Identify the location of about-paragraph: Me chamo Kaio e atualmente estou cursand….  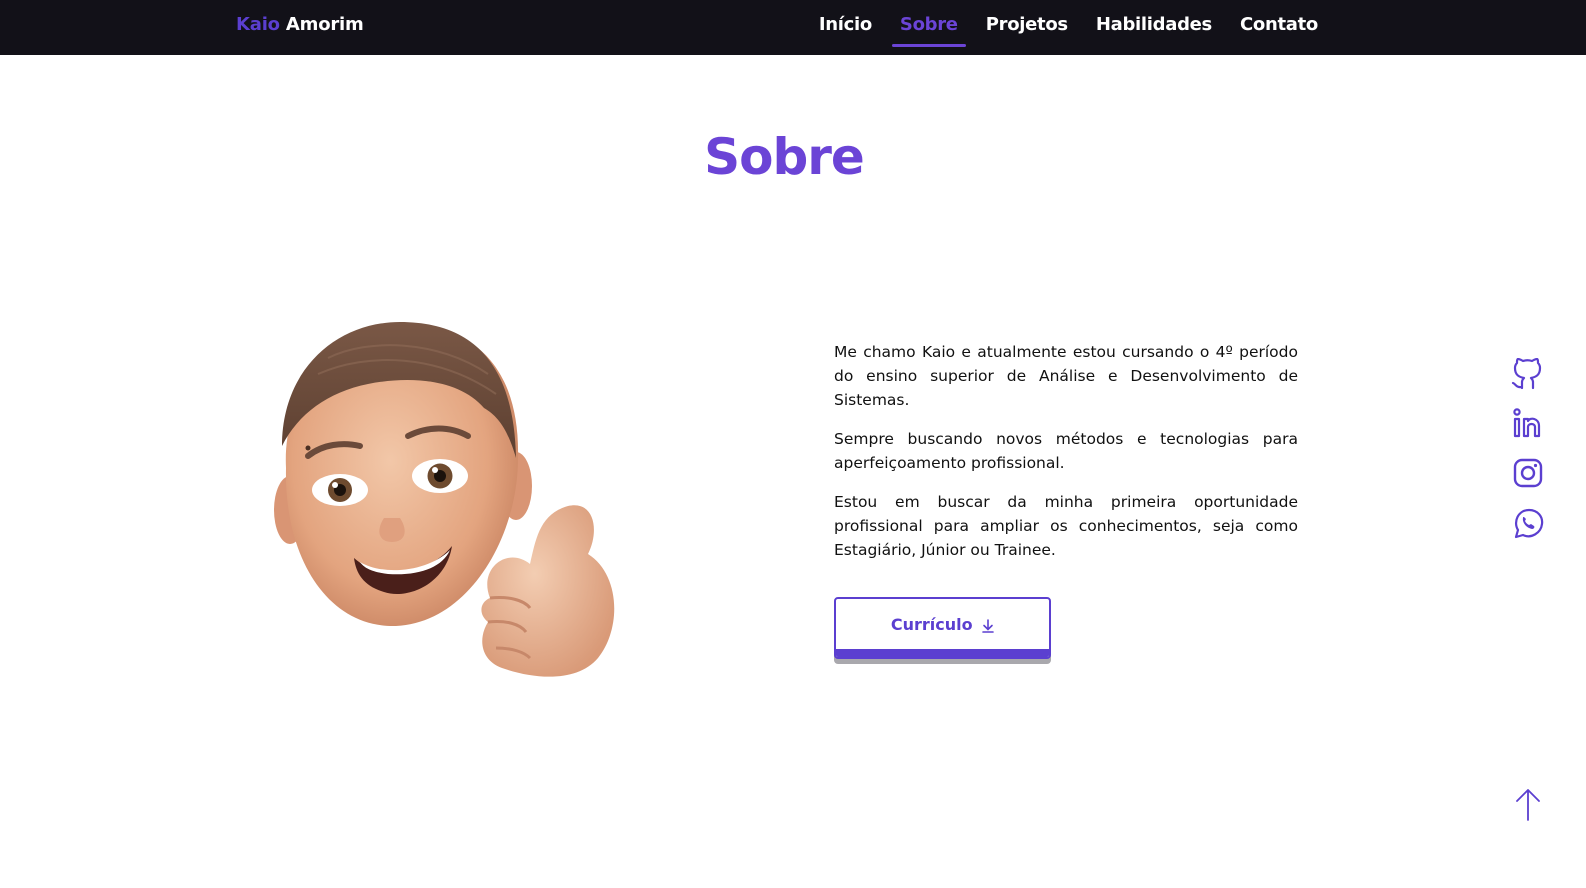
(1066, 376).